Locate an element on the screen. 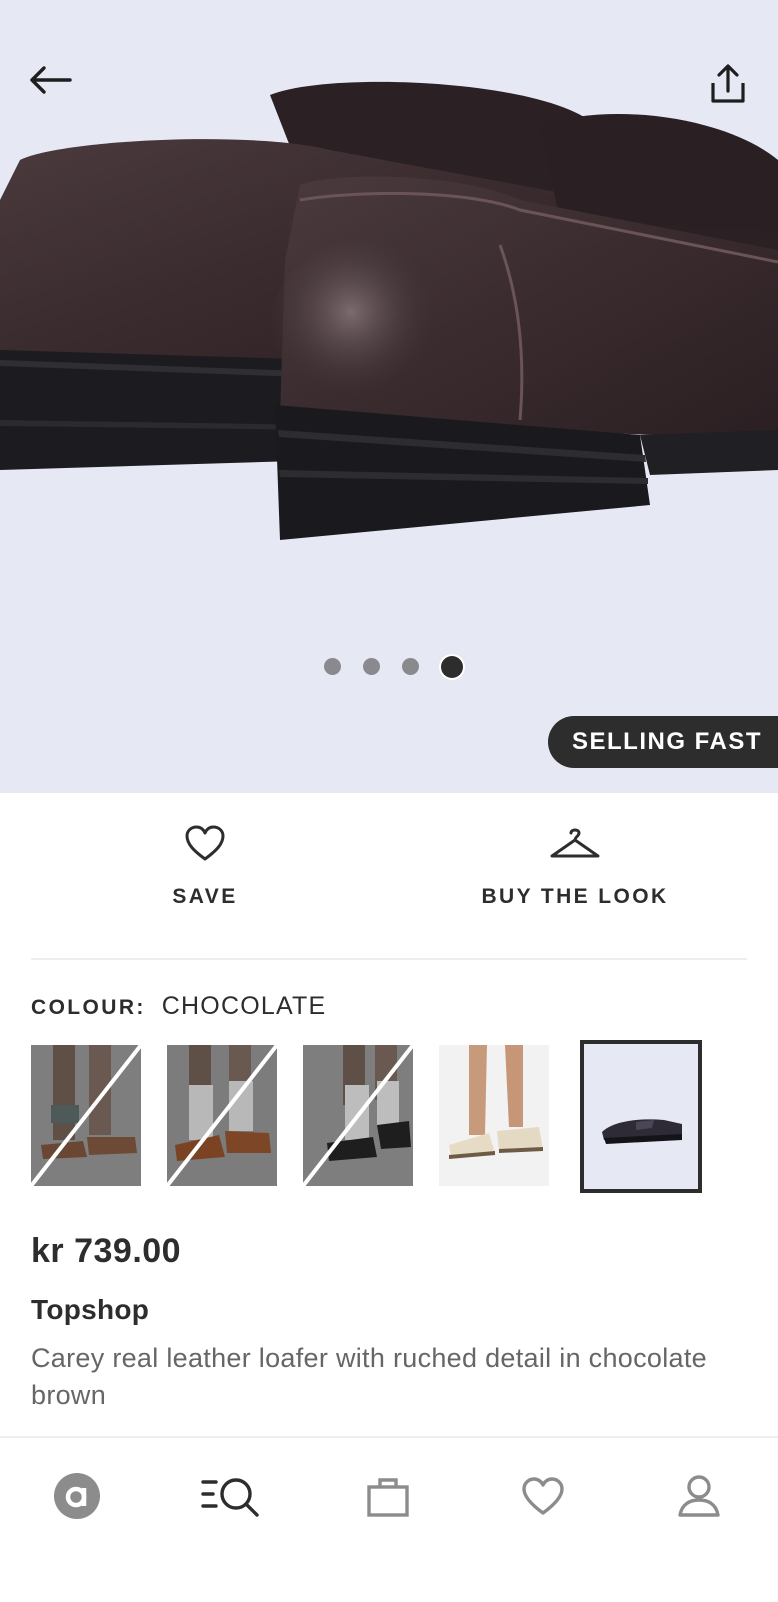 This screenshot has width=778, height=1602. colour-swatch-cream is located at coordinates (494, 1115).